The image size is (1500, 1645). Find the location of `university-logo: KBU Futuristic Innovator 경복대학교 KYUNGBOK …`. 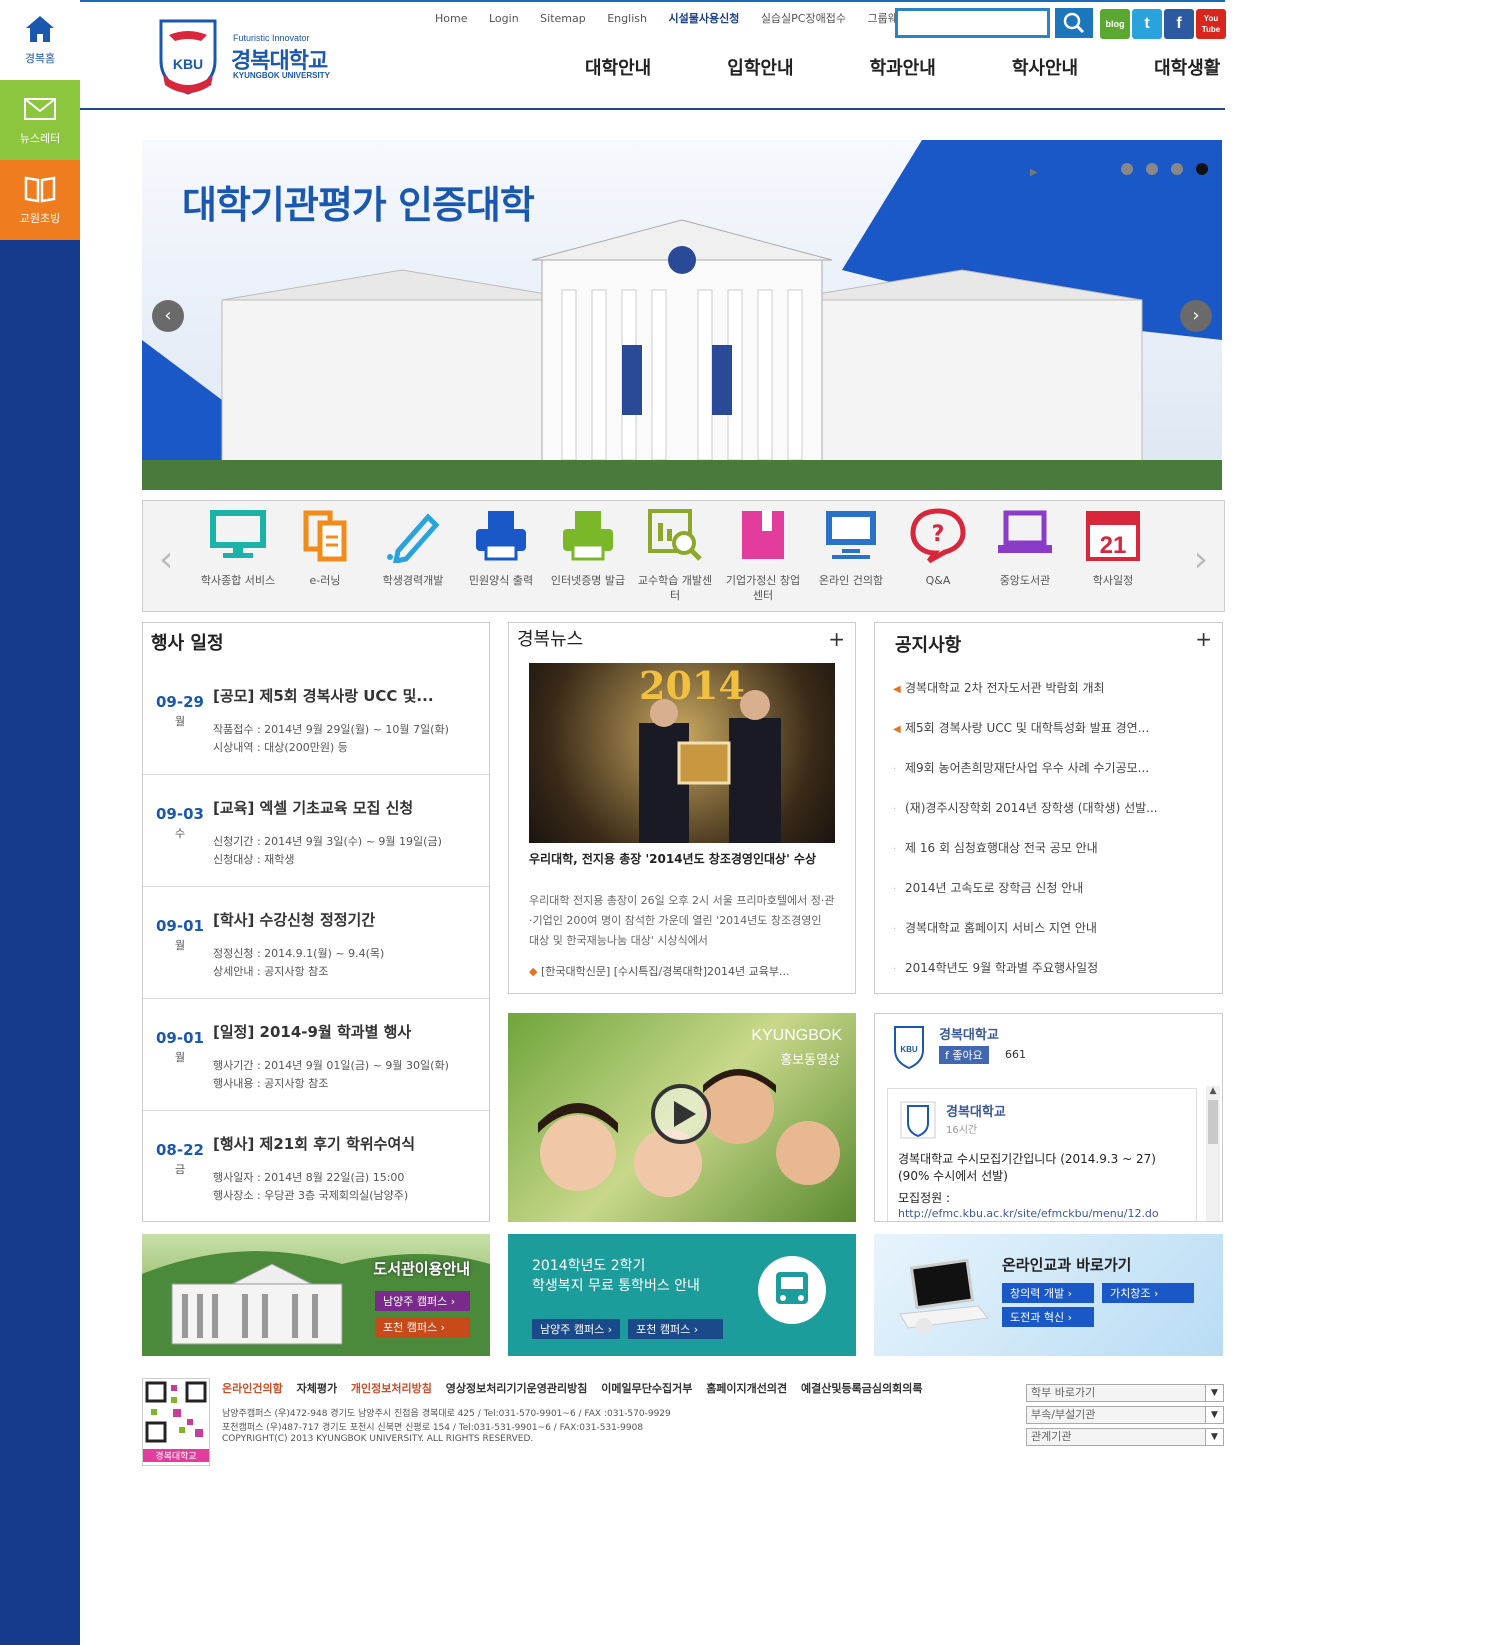

university-logo: KBU Futuristic Innovator 경복대학교 KYUNGBOK … is located at coordinates (245, 59).